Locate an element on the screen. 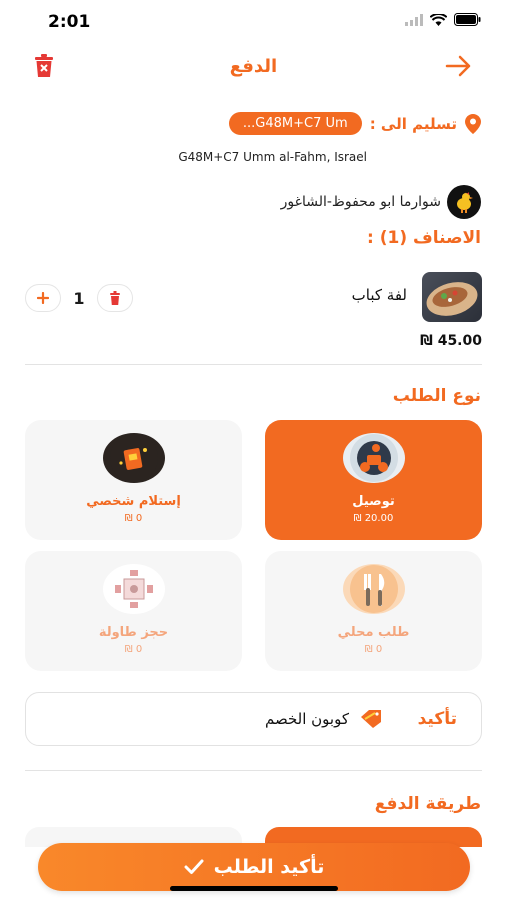 Image resolution: width=507 pixels, height=900 pixels. remove-item-button is located at coordinates (115, 298).